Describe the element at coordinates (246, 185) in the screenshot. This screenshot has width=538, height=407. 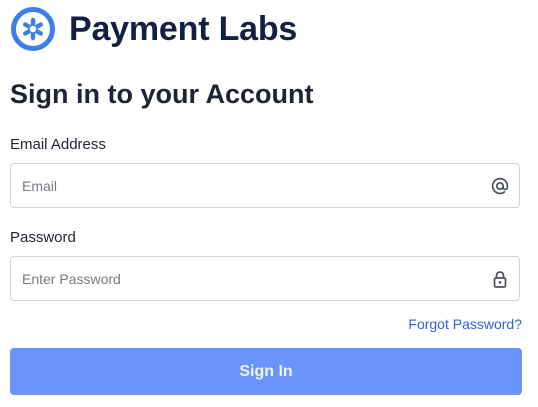
I see `email-input` at that location.